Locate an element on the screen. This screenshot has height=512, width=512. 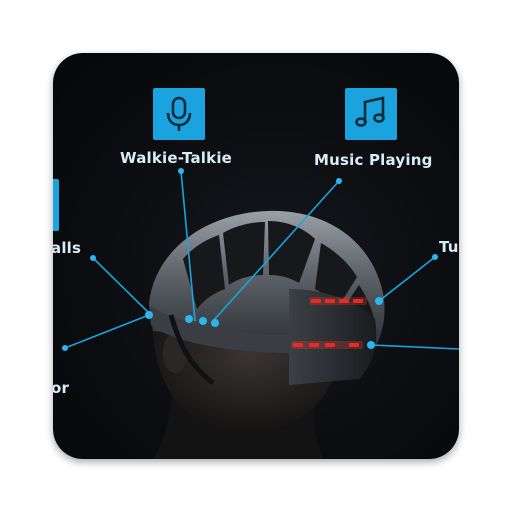
music-icon-box is located at coordinates (371, 114).